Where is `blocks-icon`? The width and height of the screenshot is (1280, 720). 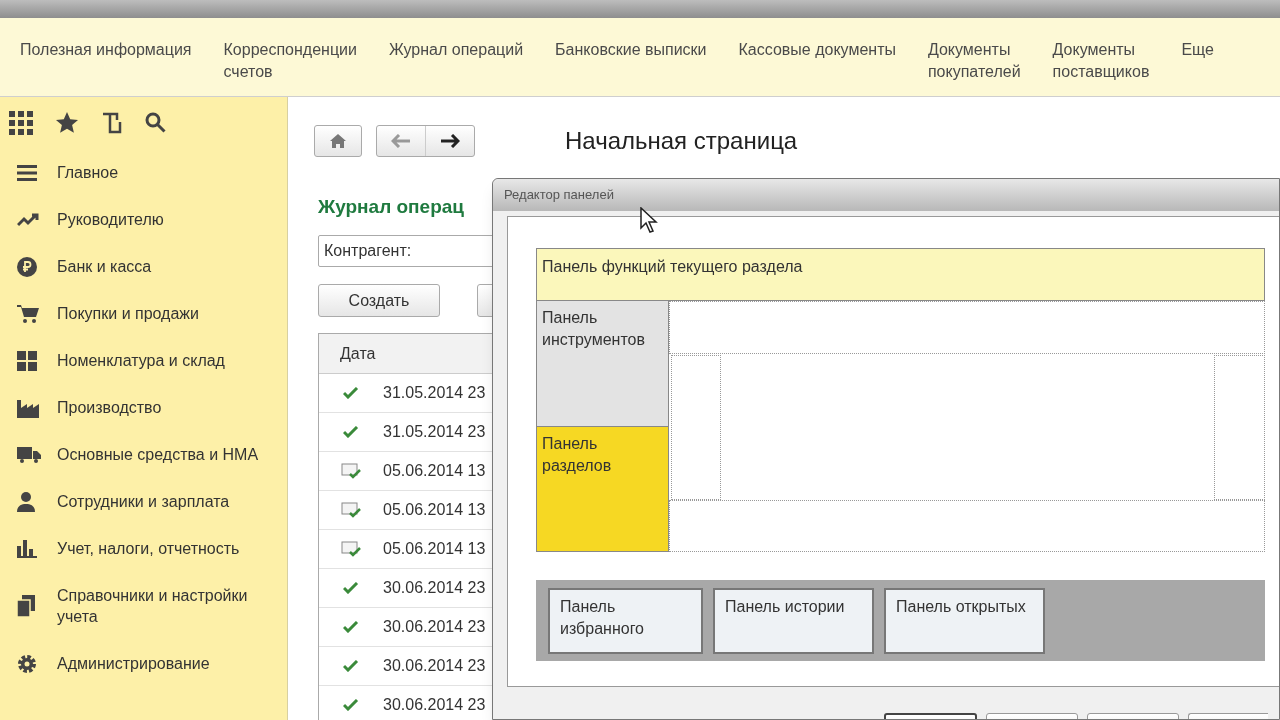 blocks-icon is located at coordinates (27, 360).